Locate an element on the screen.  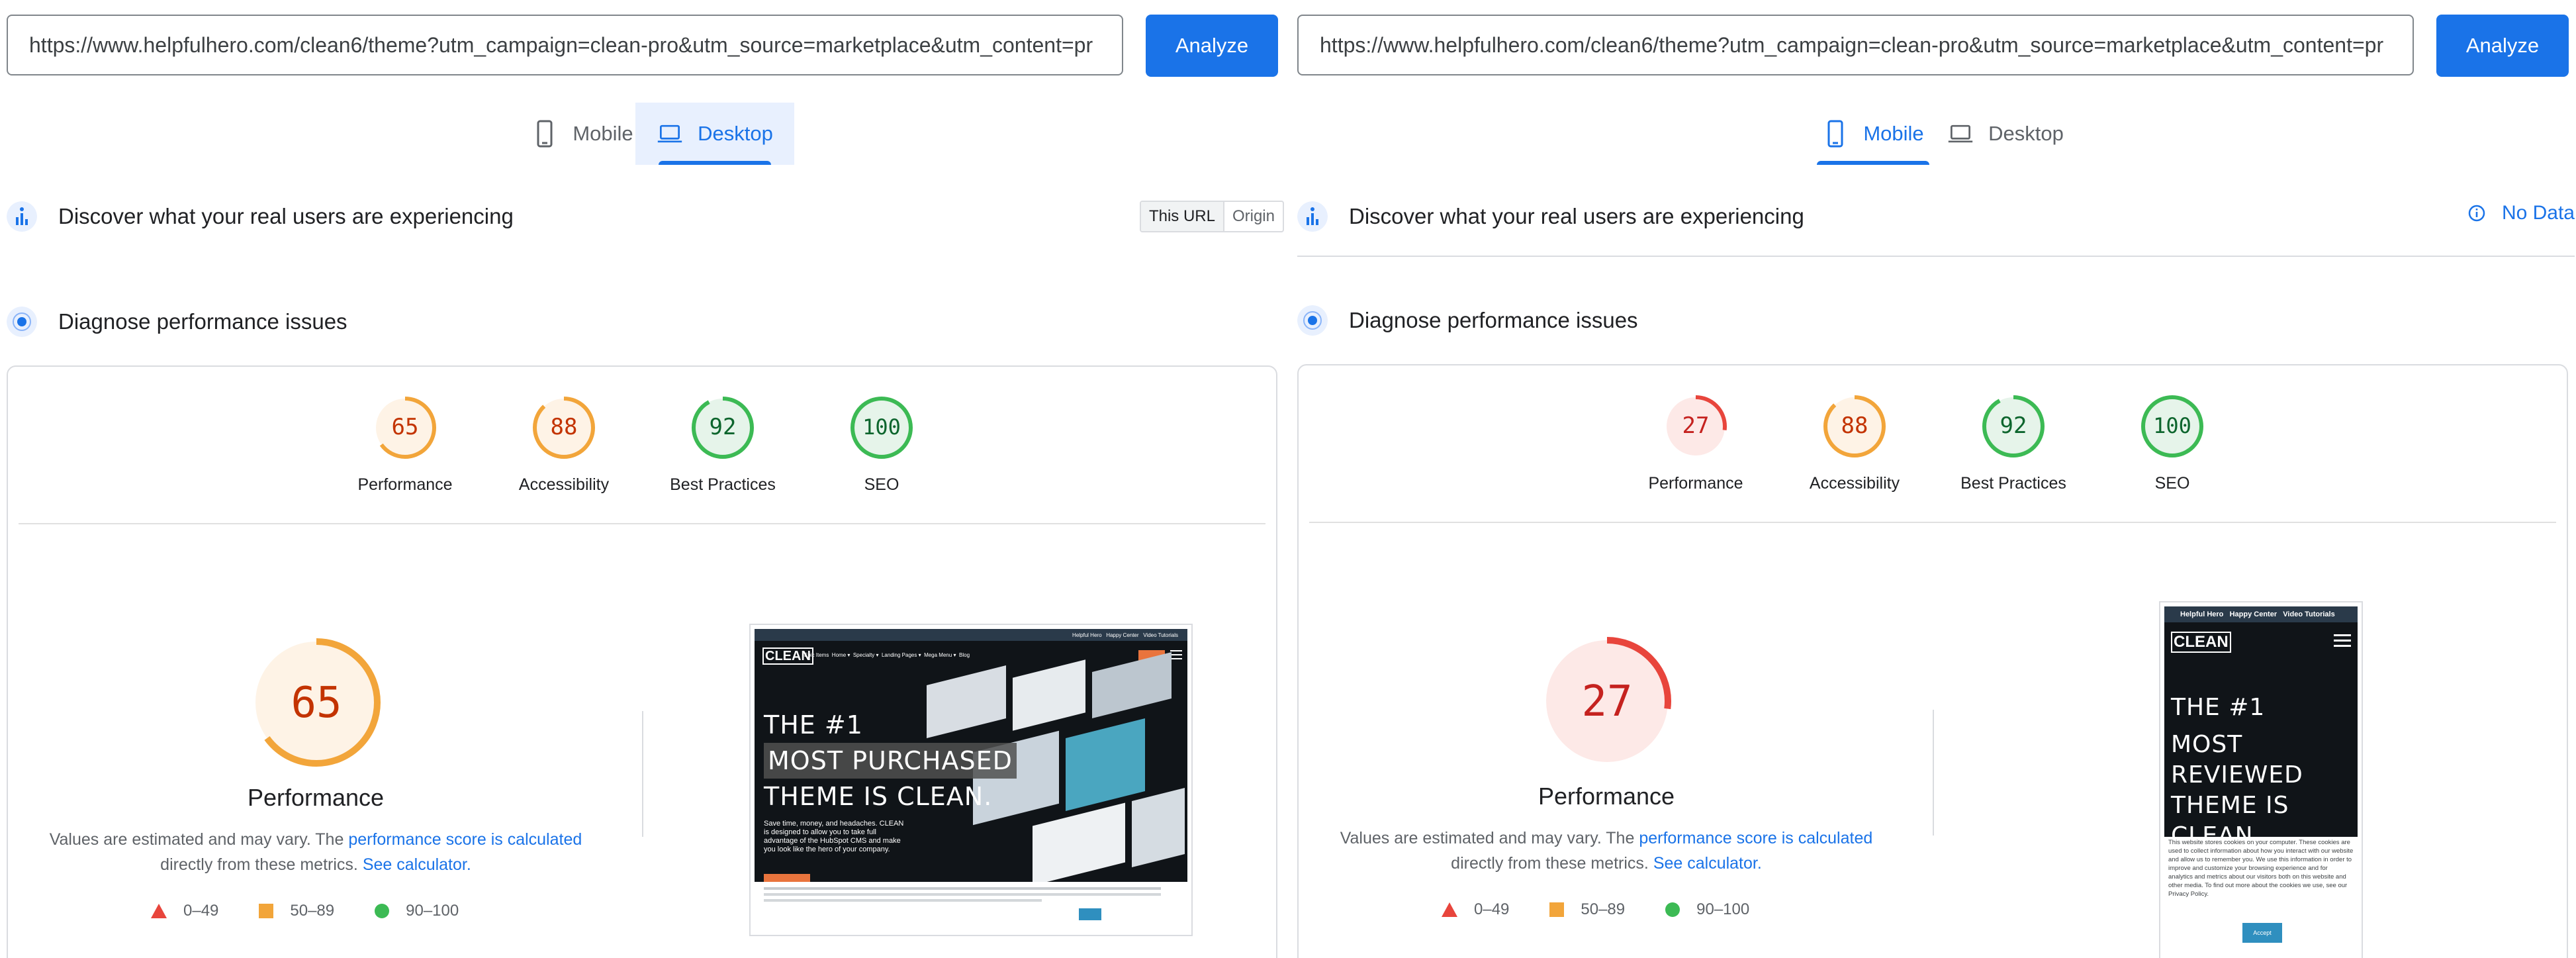
legend-pass: 90–100 is located at coordinates (416, 911).